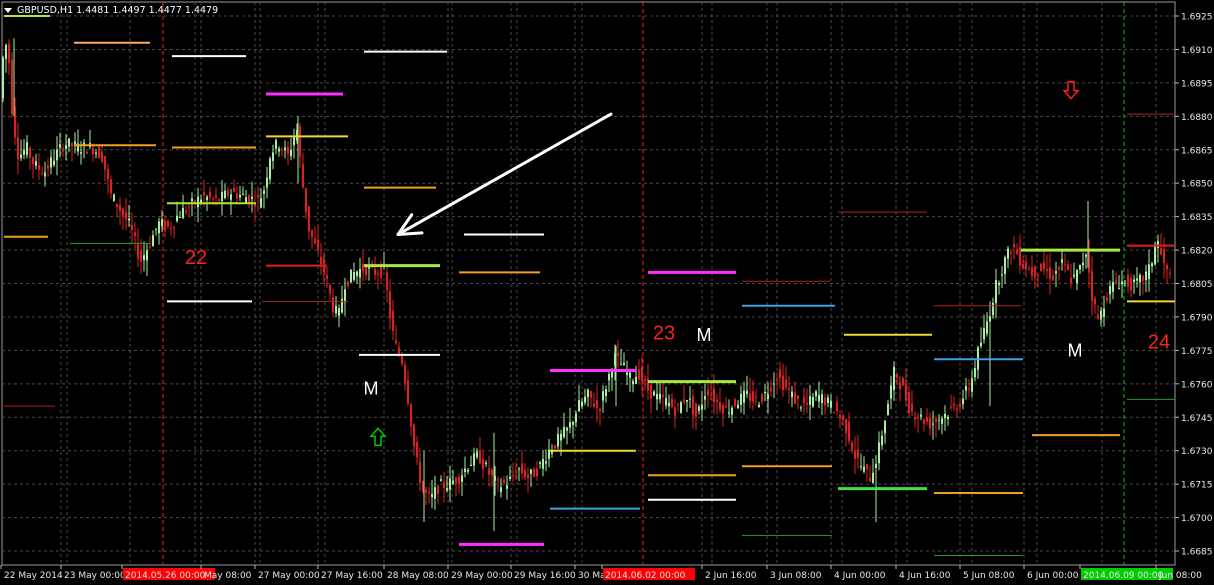 The height and width of the screenshot is (585, 1214). I want to click on y-tick-label: 1.6790, so click(1197, 318).